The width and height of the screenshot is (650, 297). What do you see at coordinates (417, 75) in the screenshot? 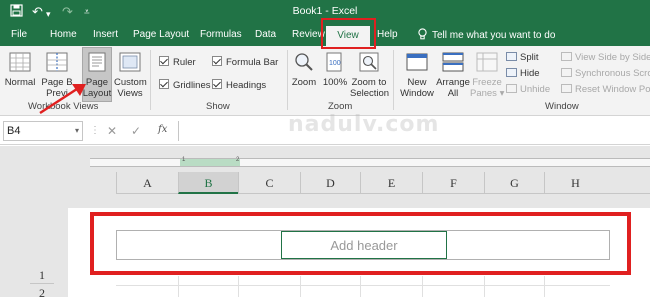
I see `new-window-button: New Window` at bounding box center [417, 75].